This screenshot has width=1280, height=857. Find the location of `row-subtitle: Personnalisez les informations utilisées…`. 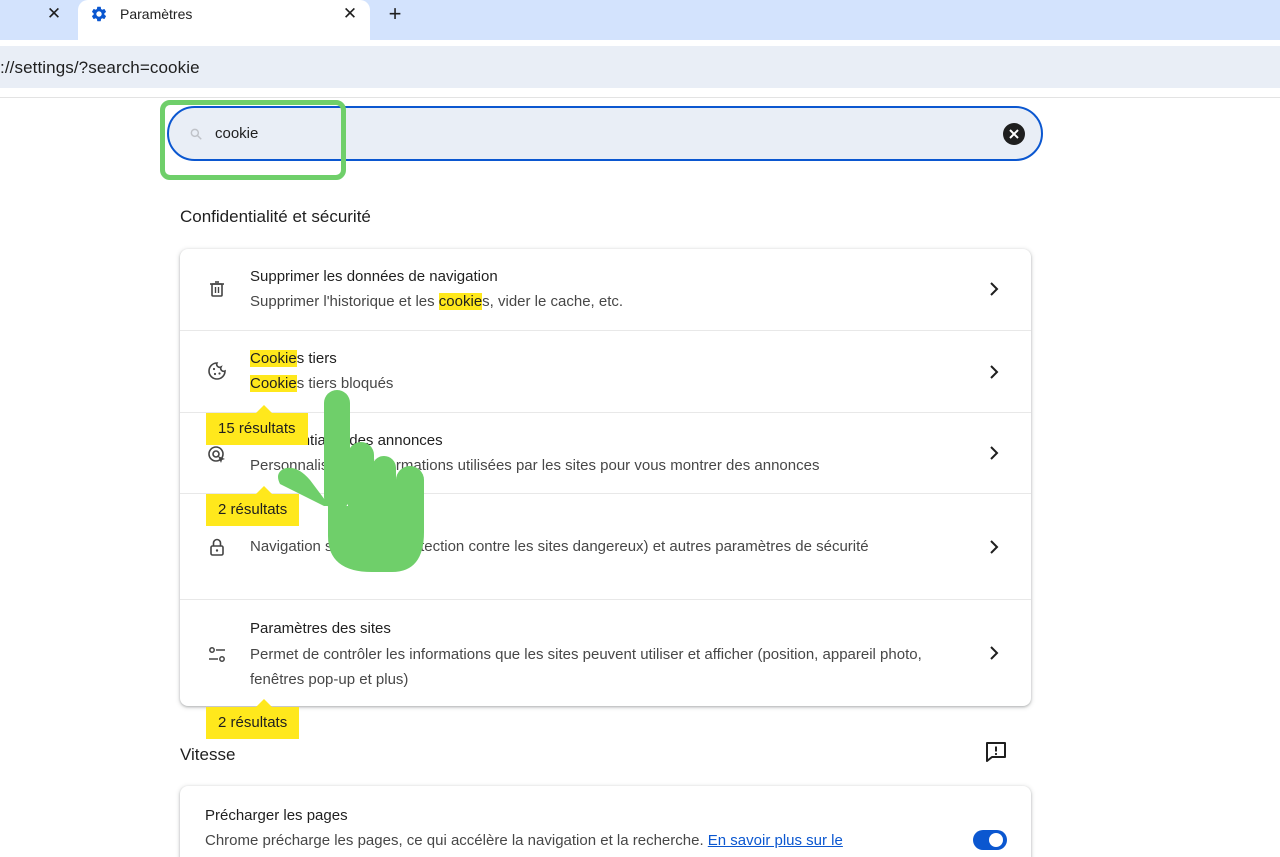

row-subtitle: Personnalisez les informations utilisées… is located at coordinates (535, 465).